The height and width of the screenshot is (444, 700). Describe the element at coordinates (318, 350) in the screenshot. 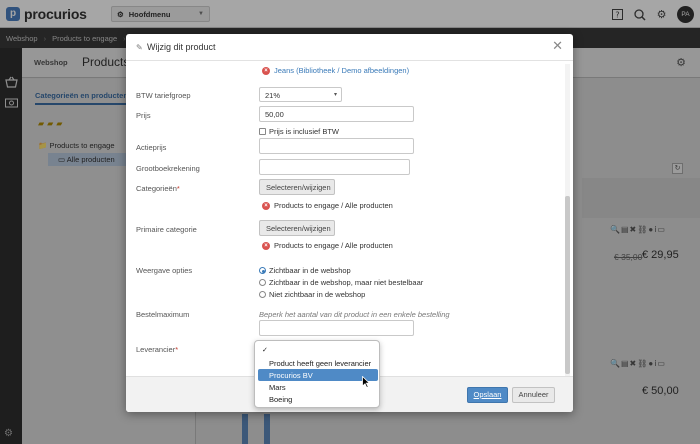

I see `dropdown-empty-option: ✓` at that location.